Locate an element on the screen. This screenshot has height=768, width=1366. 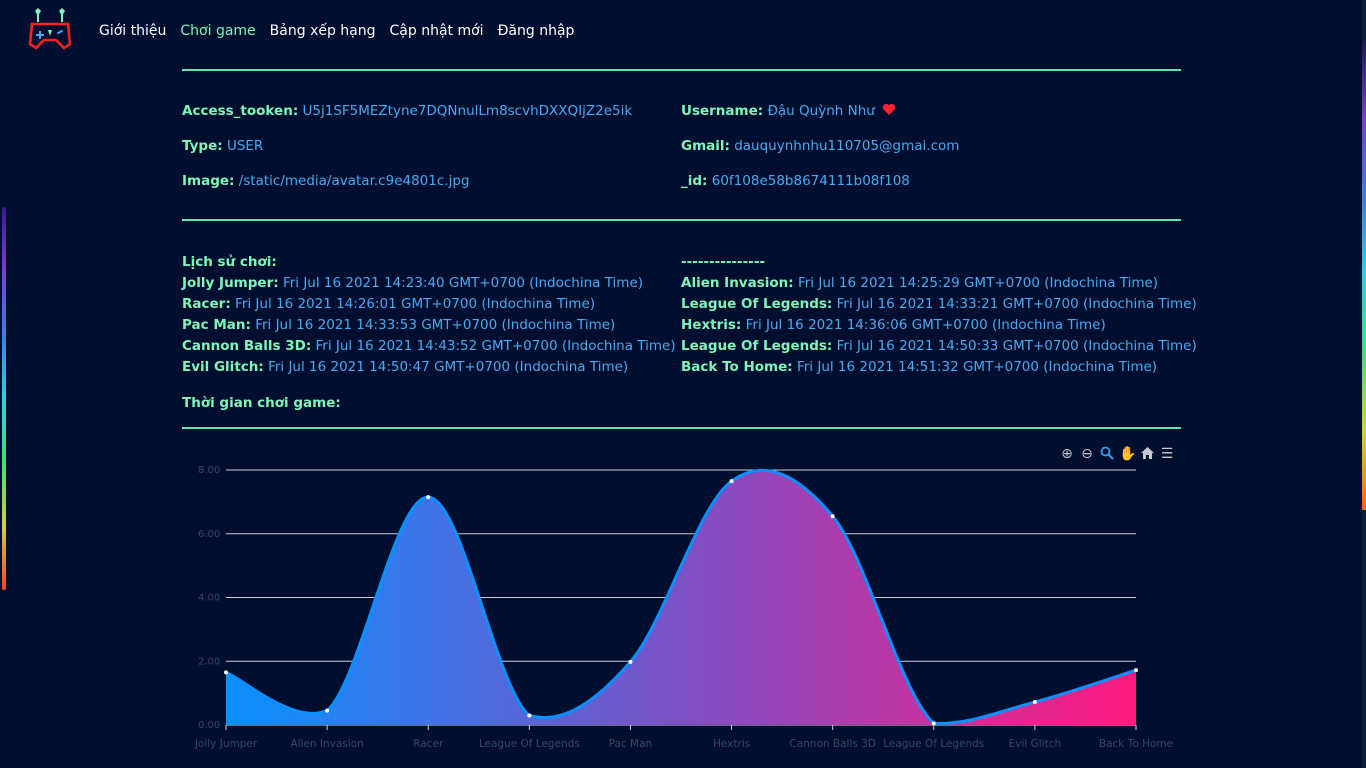
history-game: Back To Home: is located at coordinates (737, 367).